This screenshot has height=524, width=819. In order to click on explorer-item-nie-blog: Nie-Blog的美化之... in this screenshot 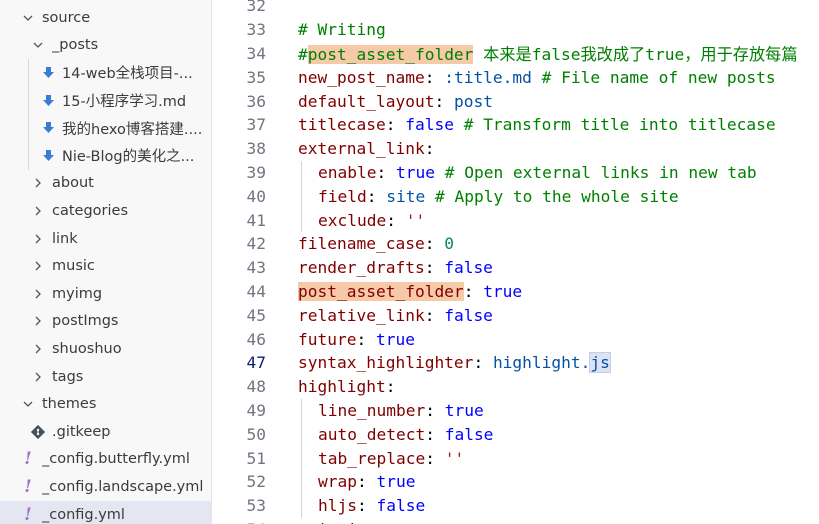, I will do `click(105, 156)`.